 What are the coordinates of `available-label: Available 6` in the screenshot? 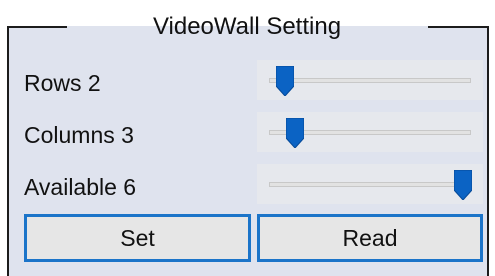 It's located at (80, 187).